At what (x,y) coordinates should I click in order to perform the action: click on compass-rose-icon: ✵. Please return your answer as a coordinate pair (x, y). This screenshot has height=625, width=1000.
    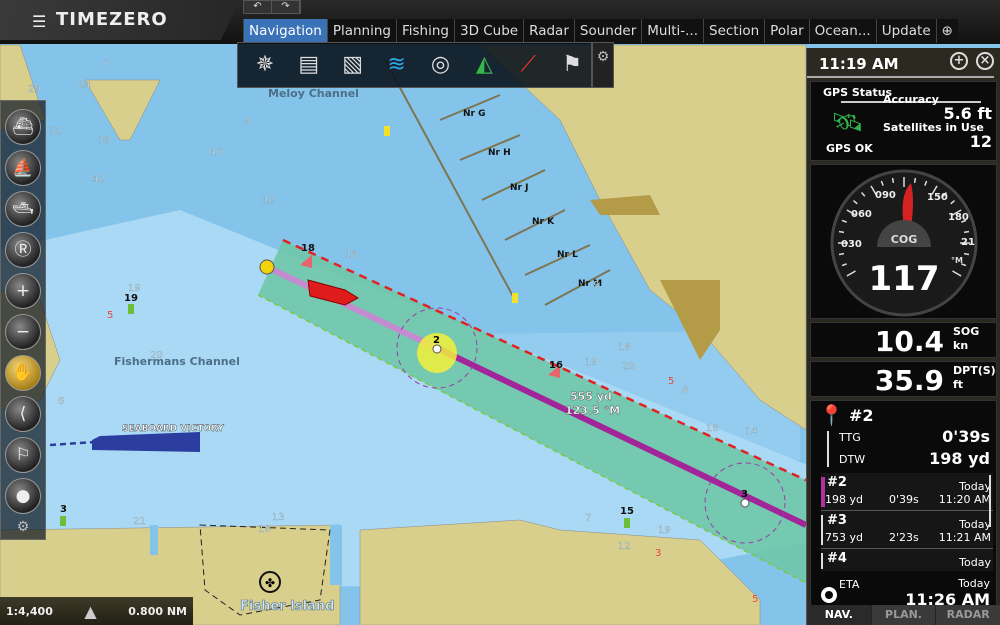
    Looking at the image, I should click on (265, 65).